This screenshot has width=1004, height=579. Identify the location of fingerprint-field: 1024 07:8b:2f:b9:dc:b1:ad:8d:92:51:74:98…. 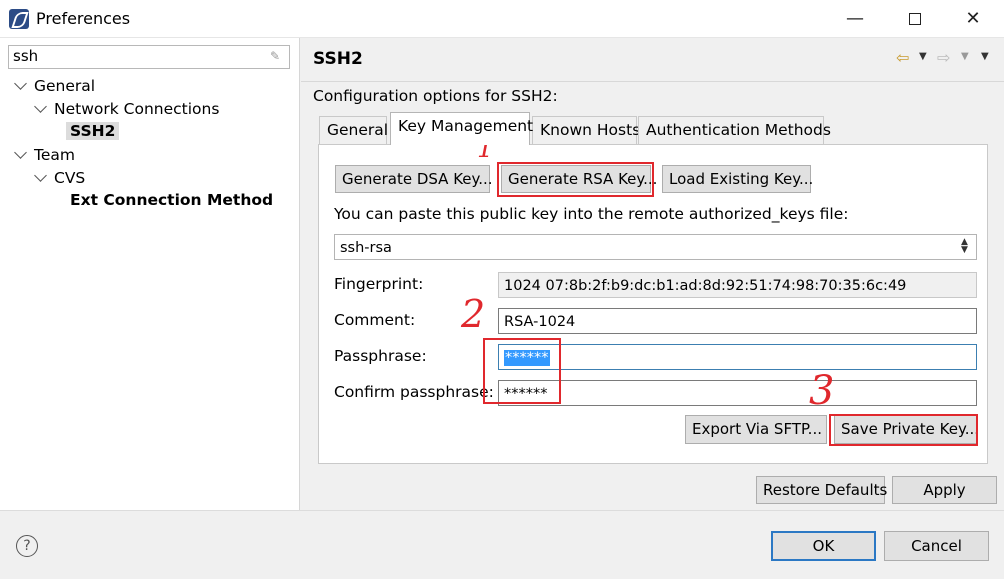
(737, 285).